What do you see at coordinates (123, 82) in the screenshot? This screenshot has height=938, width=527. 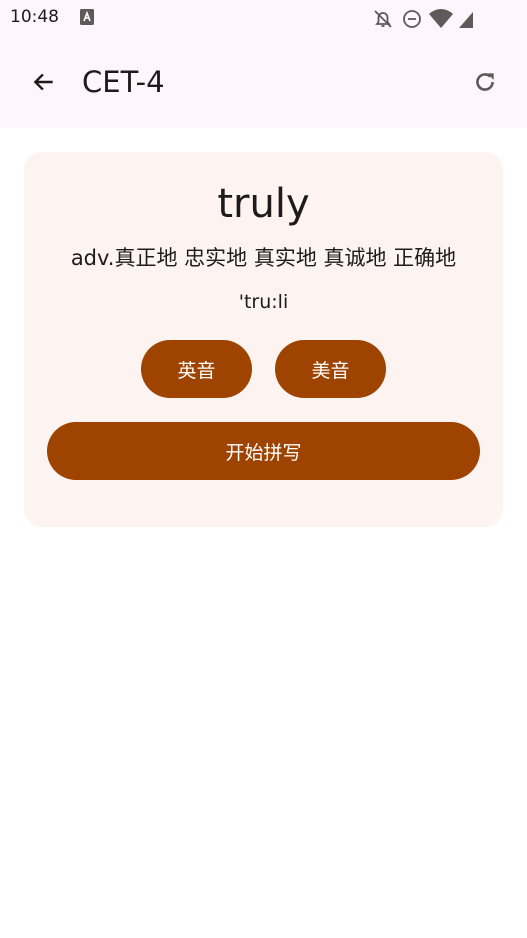 I see `page-title: CET-4` at bounding box center [123, 82].